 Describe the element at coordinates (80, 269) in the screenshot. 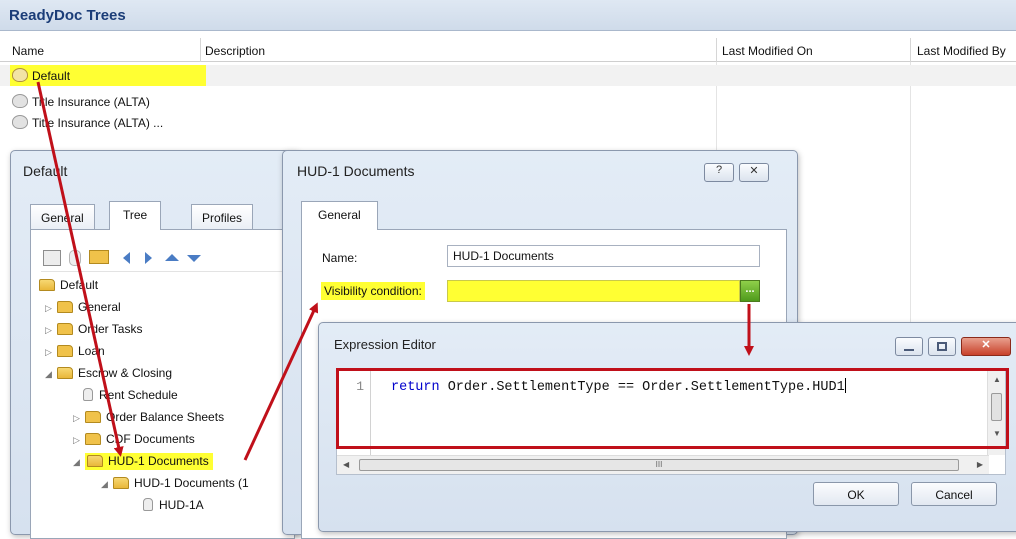

I see `arrow-default-to-hud1` at that location.